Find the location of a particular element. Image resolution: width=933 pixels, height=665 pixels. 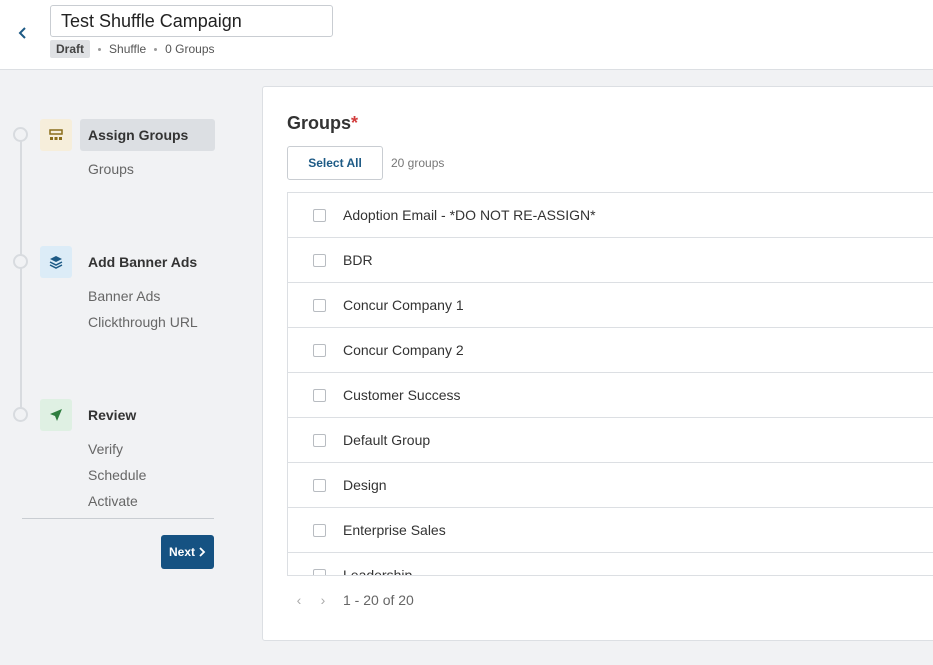

group-name: Enterprise Sales is located at coordinates (394, 530).